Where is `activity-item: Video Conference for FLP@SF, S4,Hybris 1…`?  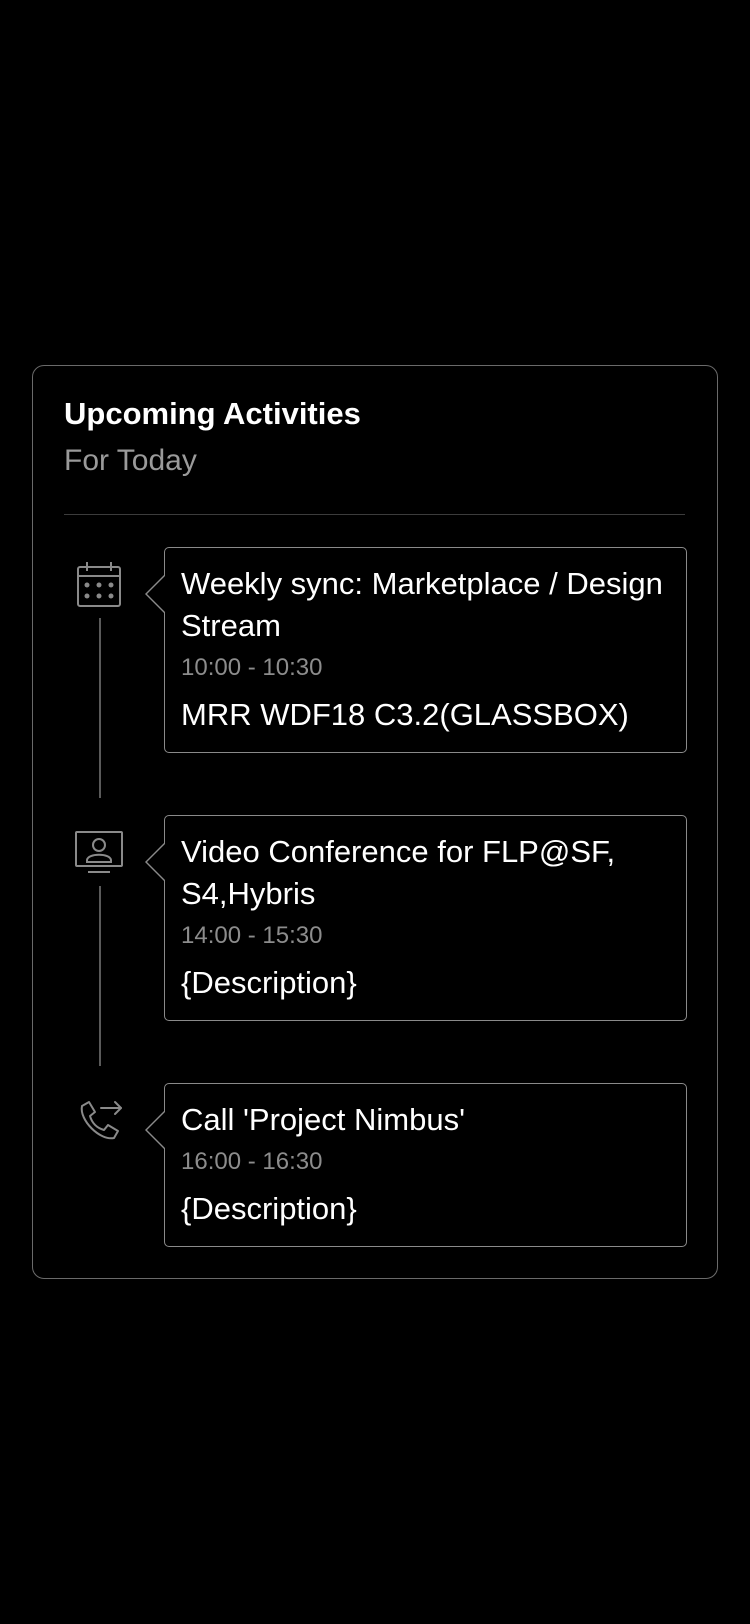 activity-item: Video Conference for FLP@SF, S4,Hybris 1… is located at coordinates (416, 918).